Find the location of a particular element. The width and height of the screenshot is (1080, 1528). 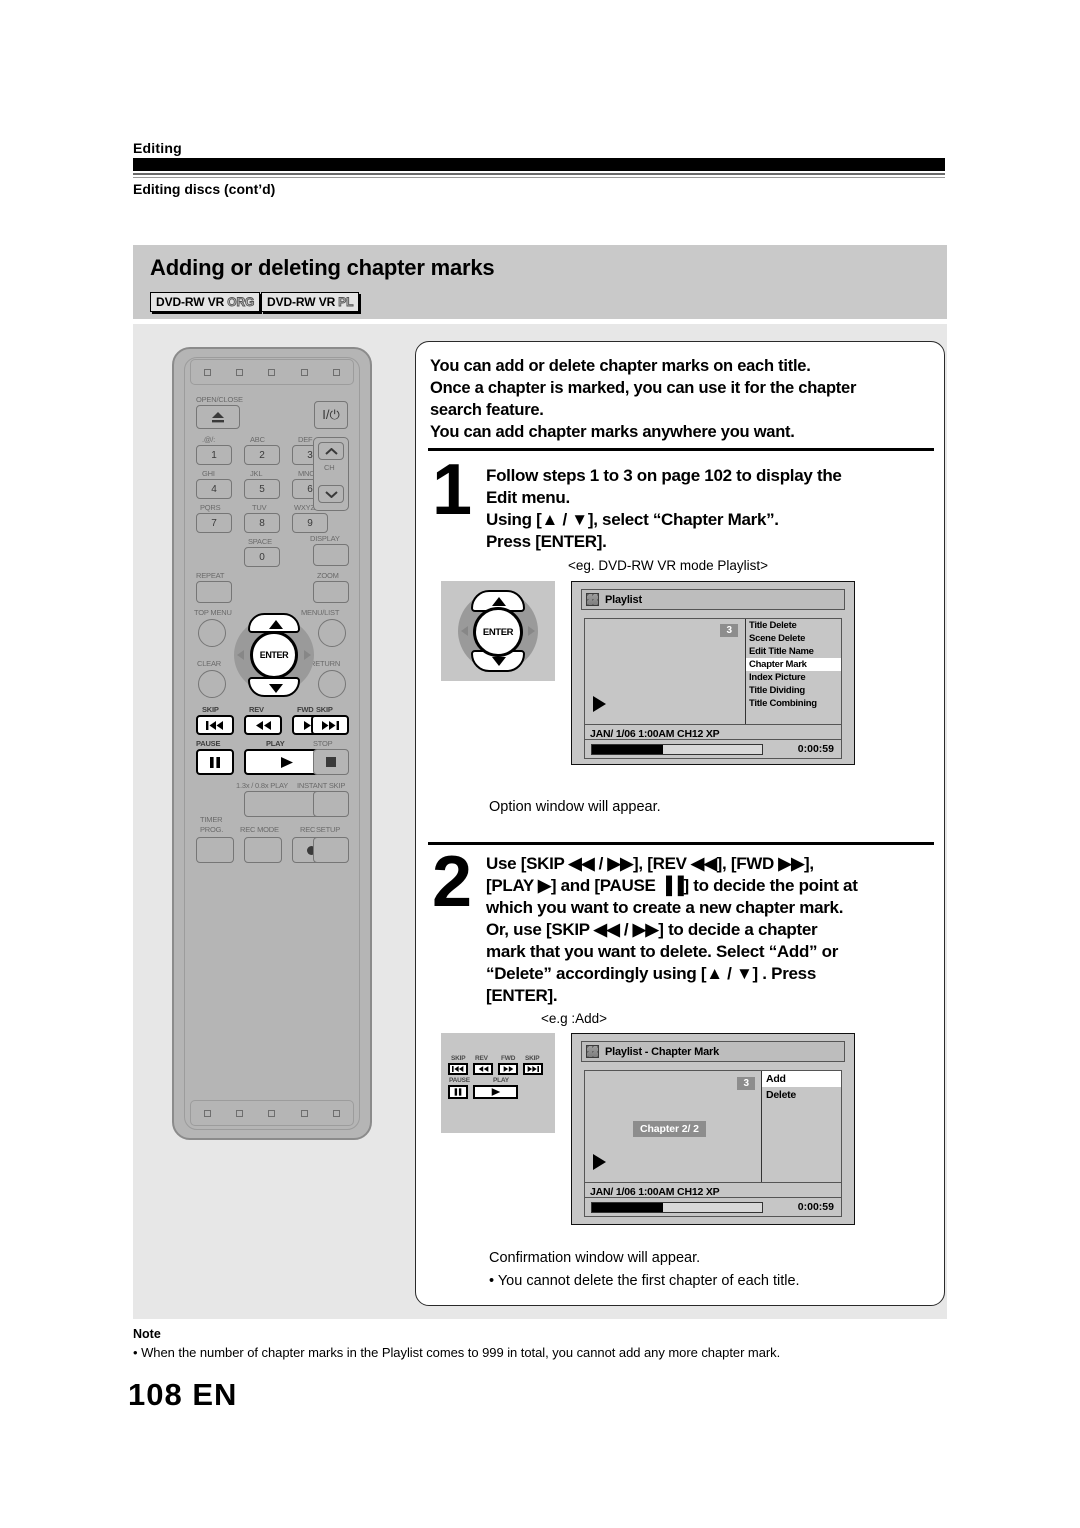

mini-pause-label: PAUSE is located at coordinates (459, 1080).